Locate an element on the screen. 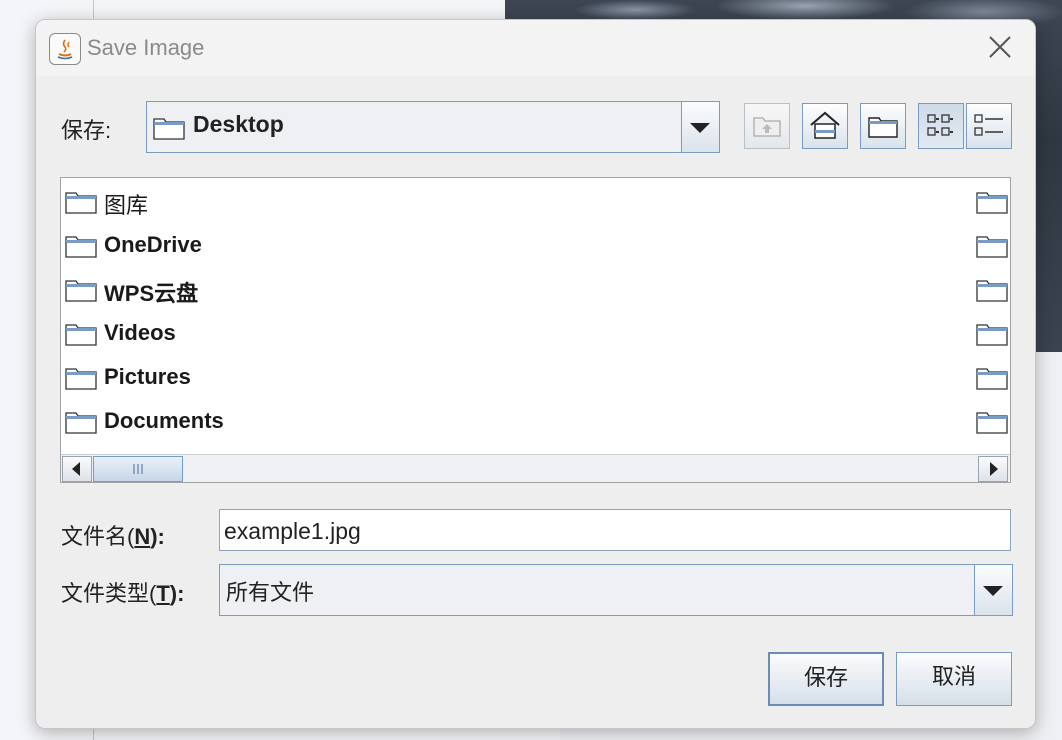 The image size is (1062, 740). java-icon is located at coordinates (65, 49).